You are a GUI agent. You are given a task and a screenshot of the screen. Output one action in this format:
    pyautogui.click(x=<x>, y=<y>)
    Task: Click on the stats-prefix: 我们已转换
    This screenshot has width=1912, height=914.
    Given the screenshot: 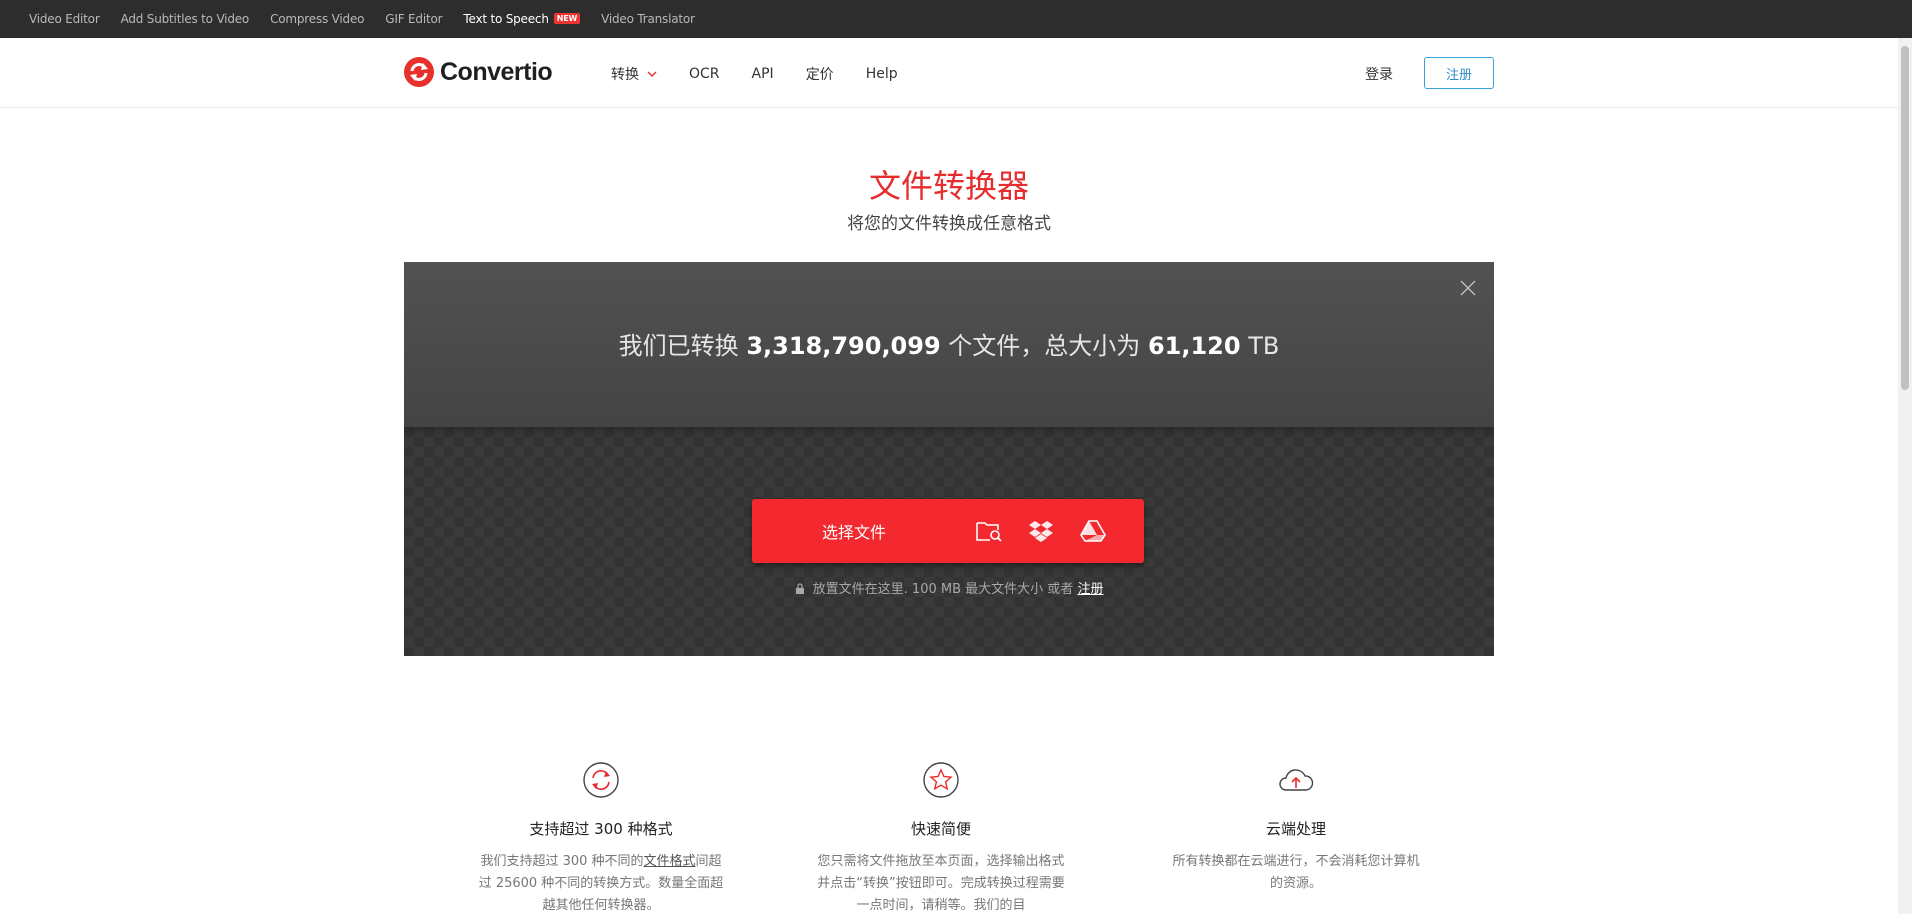 What is the action you would take?
    pyautogui.click(x=678, y=346)
    